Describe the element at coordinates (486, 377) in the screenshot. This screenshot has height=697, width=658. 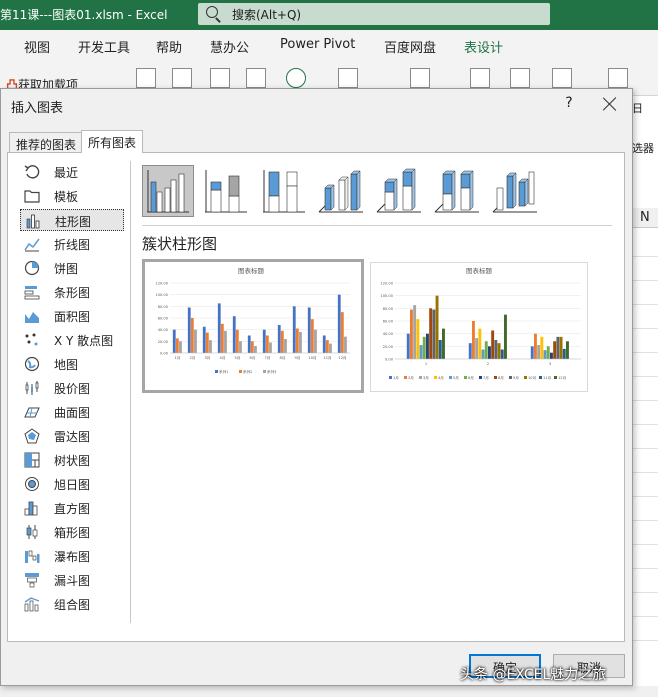
I see `legend-label: 7月` at that location.